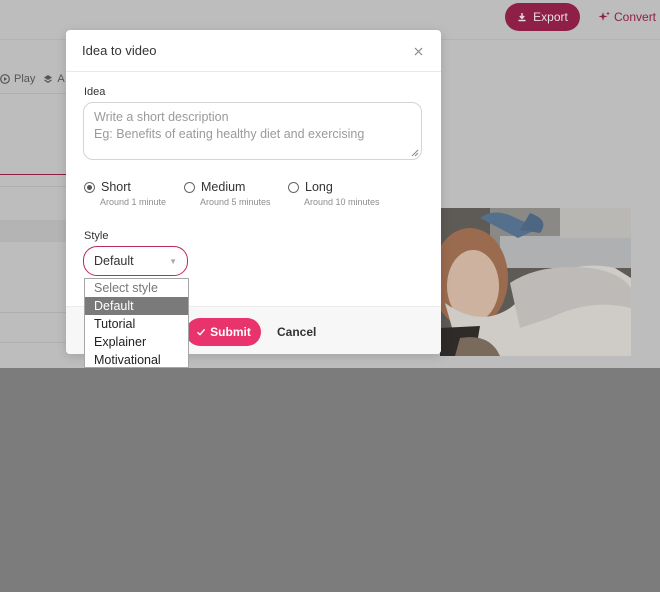 Image resolution: width=660 pixels, height=592 pixels. Describe the element at coordinates (253, 51) in the screenshot. I see `dialog-header: Idea to video` at that location.